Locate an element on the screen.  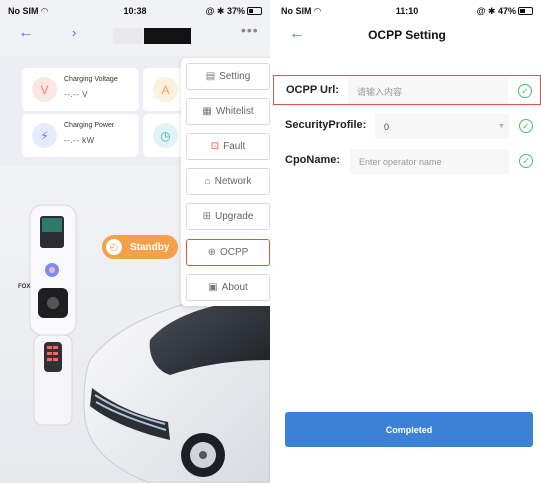
menu-item-fault: ⊡ Fault is located at coordinates (228, 146).